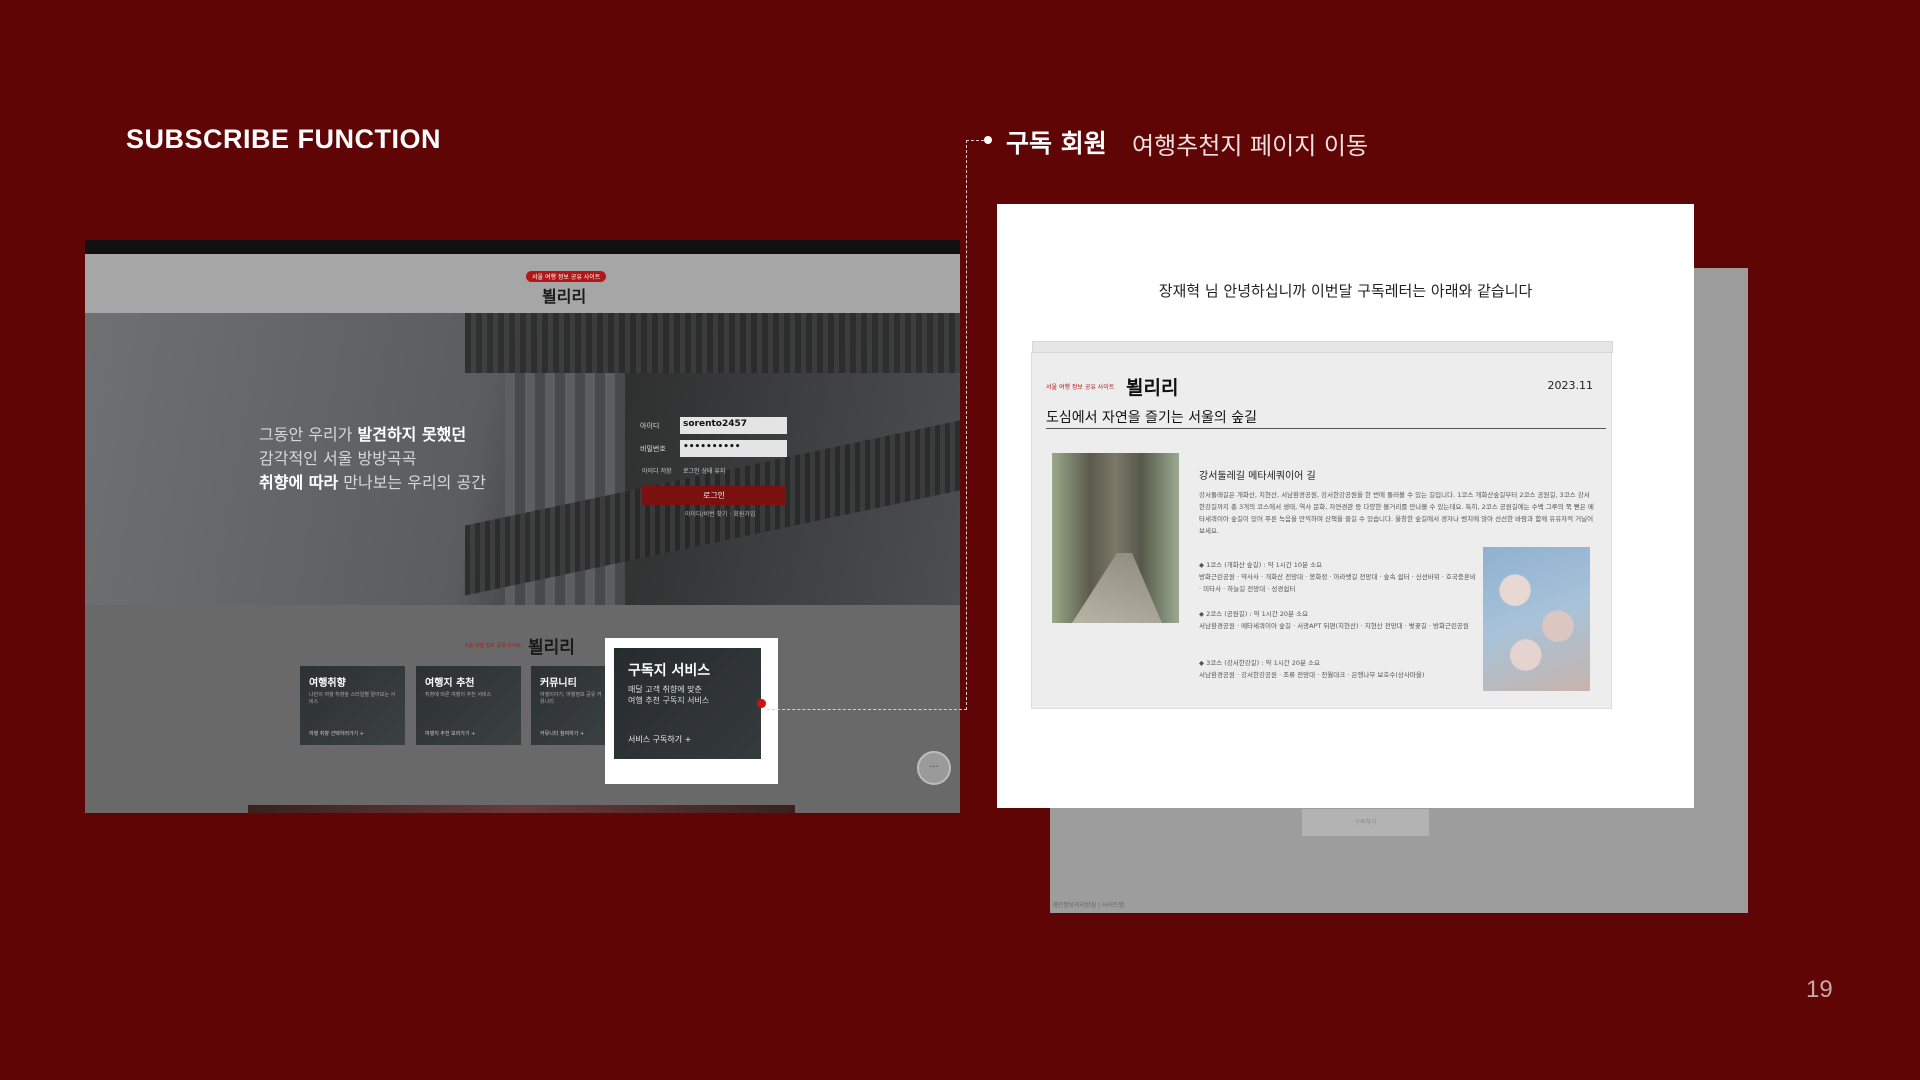 This screenshot has width=1920, height=1080. I want to click on newsletter-logo: 뵐리리, so click(1152, 388).